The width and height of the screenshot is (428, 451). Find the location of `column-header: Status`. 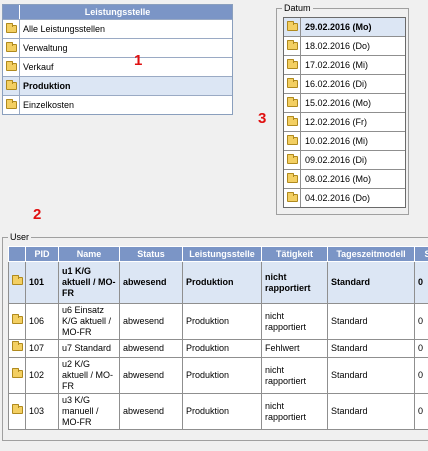

column-header: Status is located at coordinates (151, 254).